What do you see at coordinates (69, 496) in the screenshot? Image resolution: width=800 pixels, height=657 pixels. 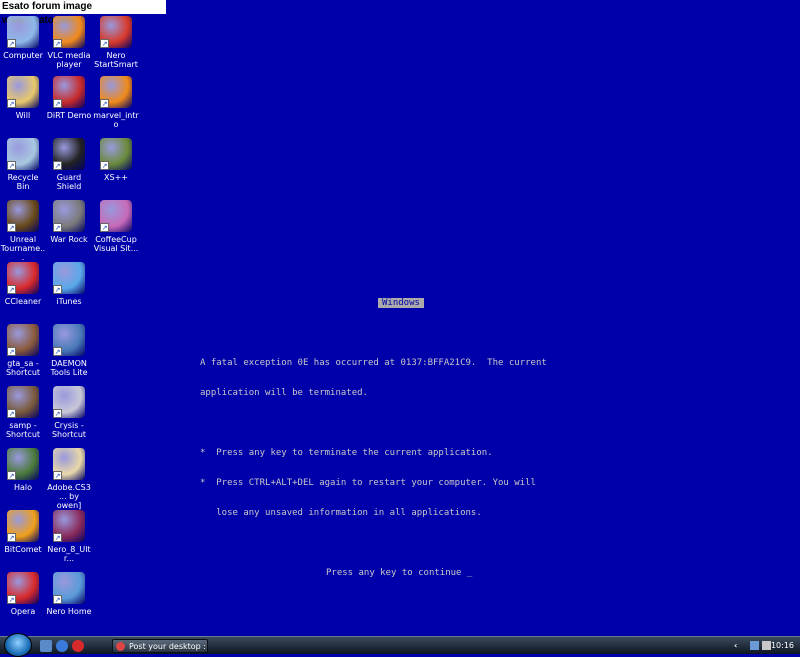 I see `desktop-shortcut-label: Adobe.CS3... by owen]` at bounding box center [69, 496].